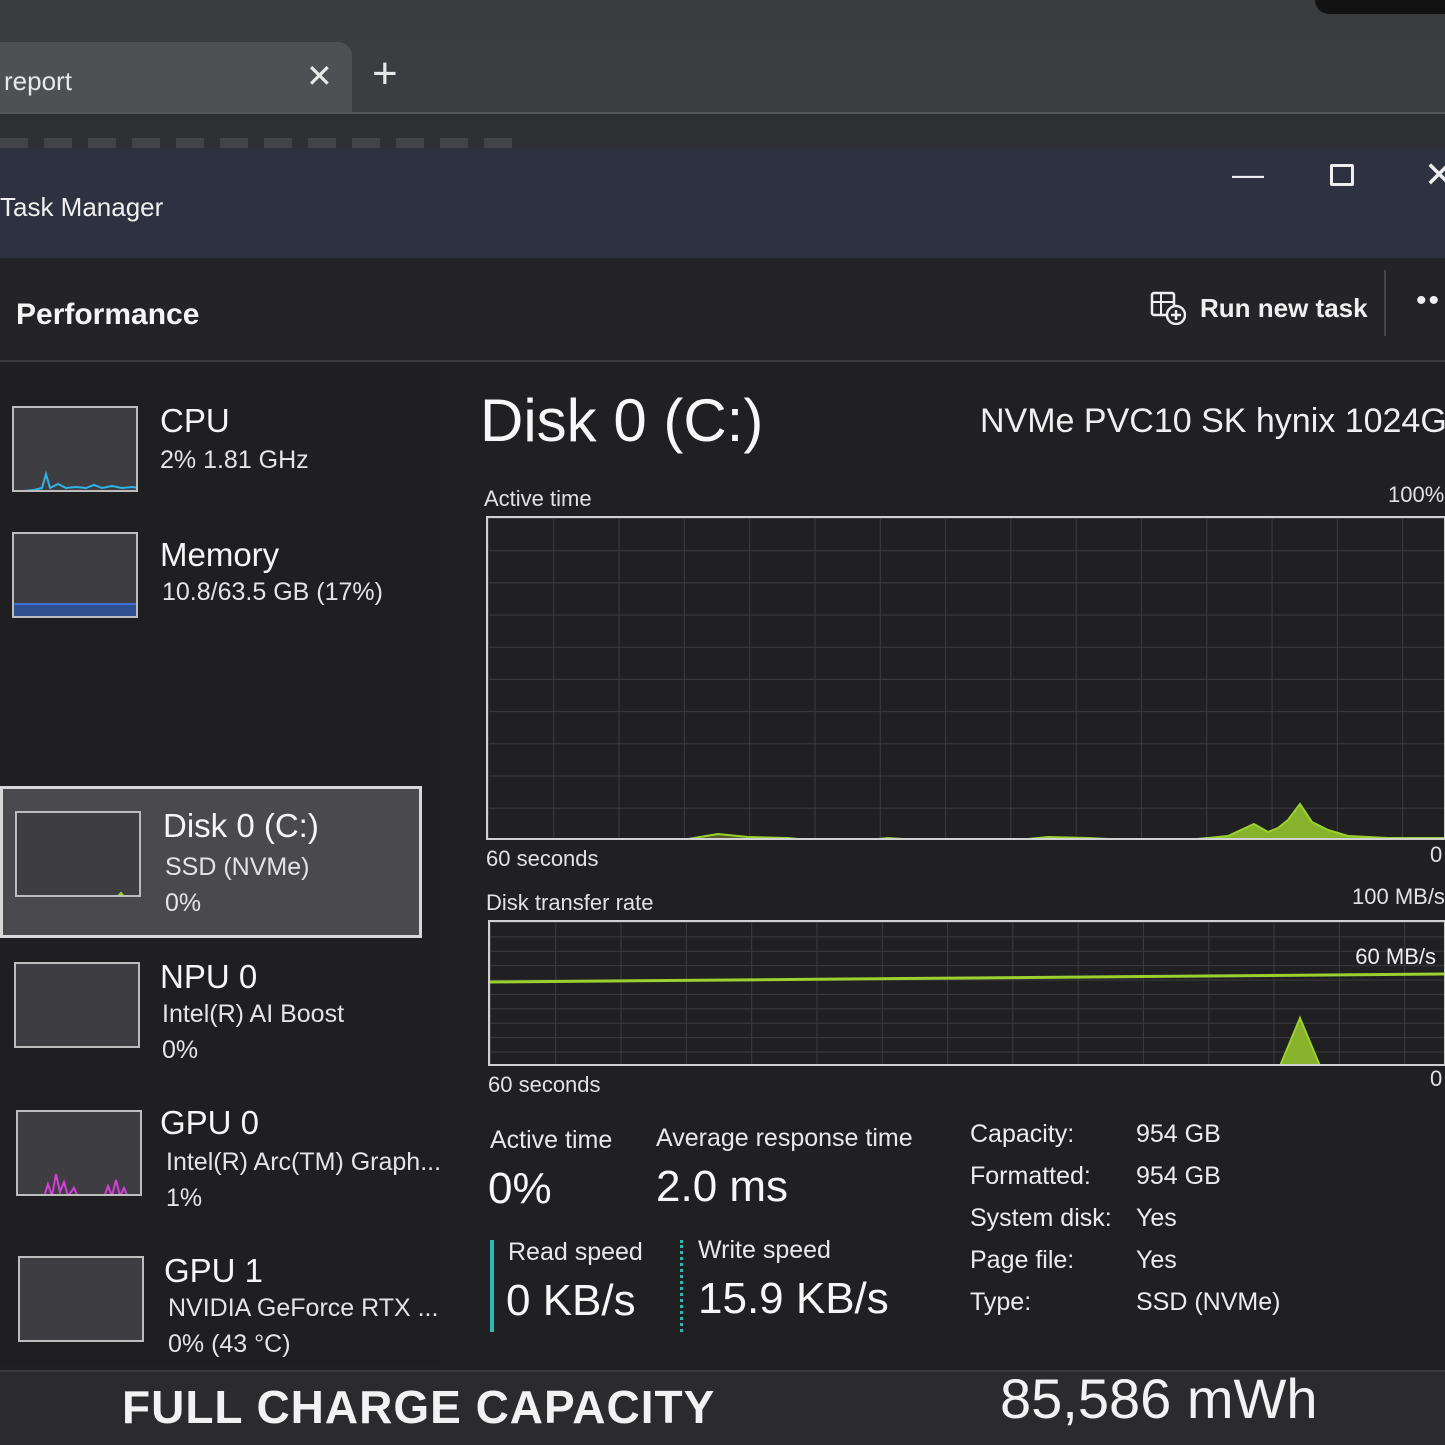  I want to click on new-tab-button: +, so click(385, 74).